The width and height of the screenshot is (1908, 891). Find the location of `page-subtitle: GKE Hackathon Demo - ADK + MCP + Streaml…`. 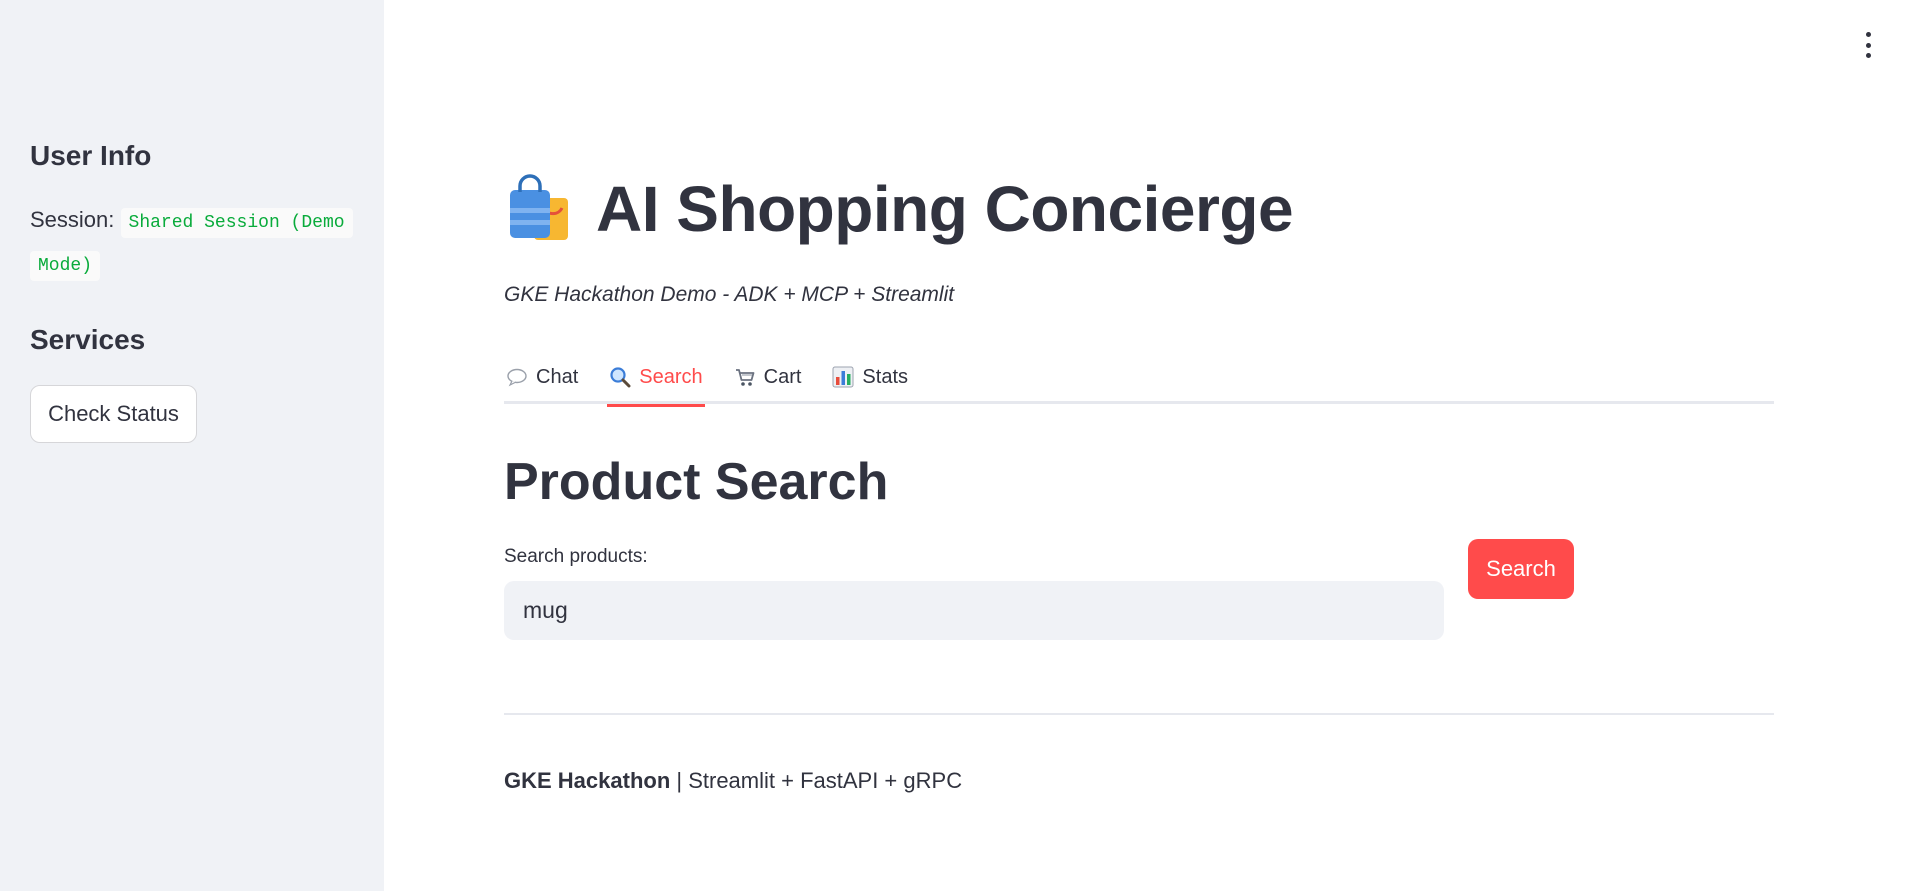

page-subtitle: GKE Hackathon Demo - ADK + MCP + Streaml… is located at coordinates (729, 294).